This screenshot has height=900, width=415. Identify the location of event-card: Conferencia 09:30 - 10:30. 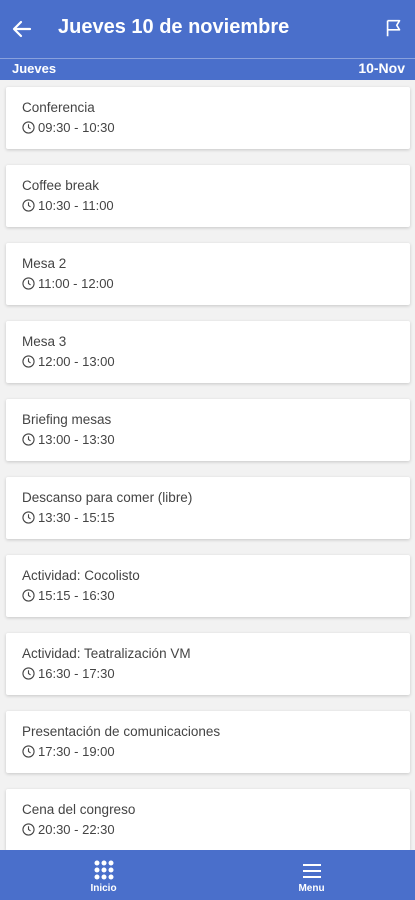
(208, 118).